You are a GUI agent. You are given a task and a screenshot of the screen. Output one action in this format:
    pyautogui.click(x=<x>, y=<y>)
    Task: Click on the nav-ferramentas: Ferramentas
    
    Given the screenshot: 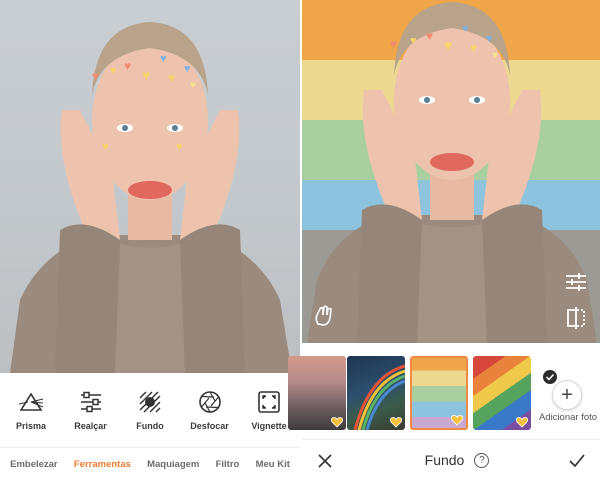 What is the action you would take?
    pyautogui.click(x=102, y=464)
    